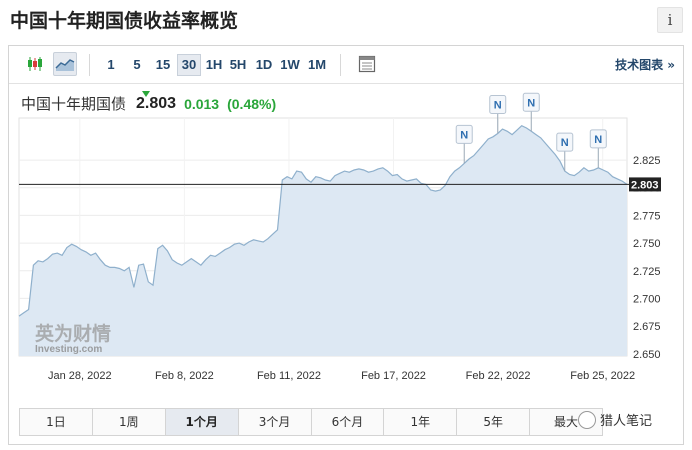 Image resolution: width=692 pixels, height=450 pixels. I want to click on range-1d: 1日, so click(56, 422).